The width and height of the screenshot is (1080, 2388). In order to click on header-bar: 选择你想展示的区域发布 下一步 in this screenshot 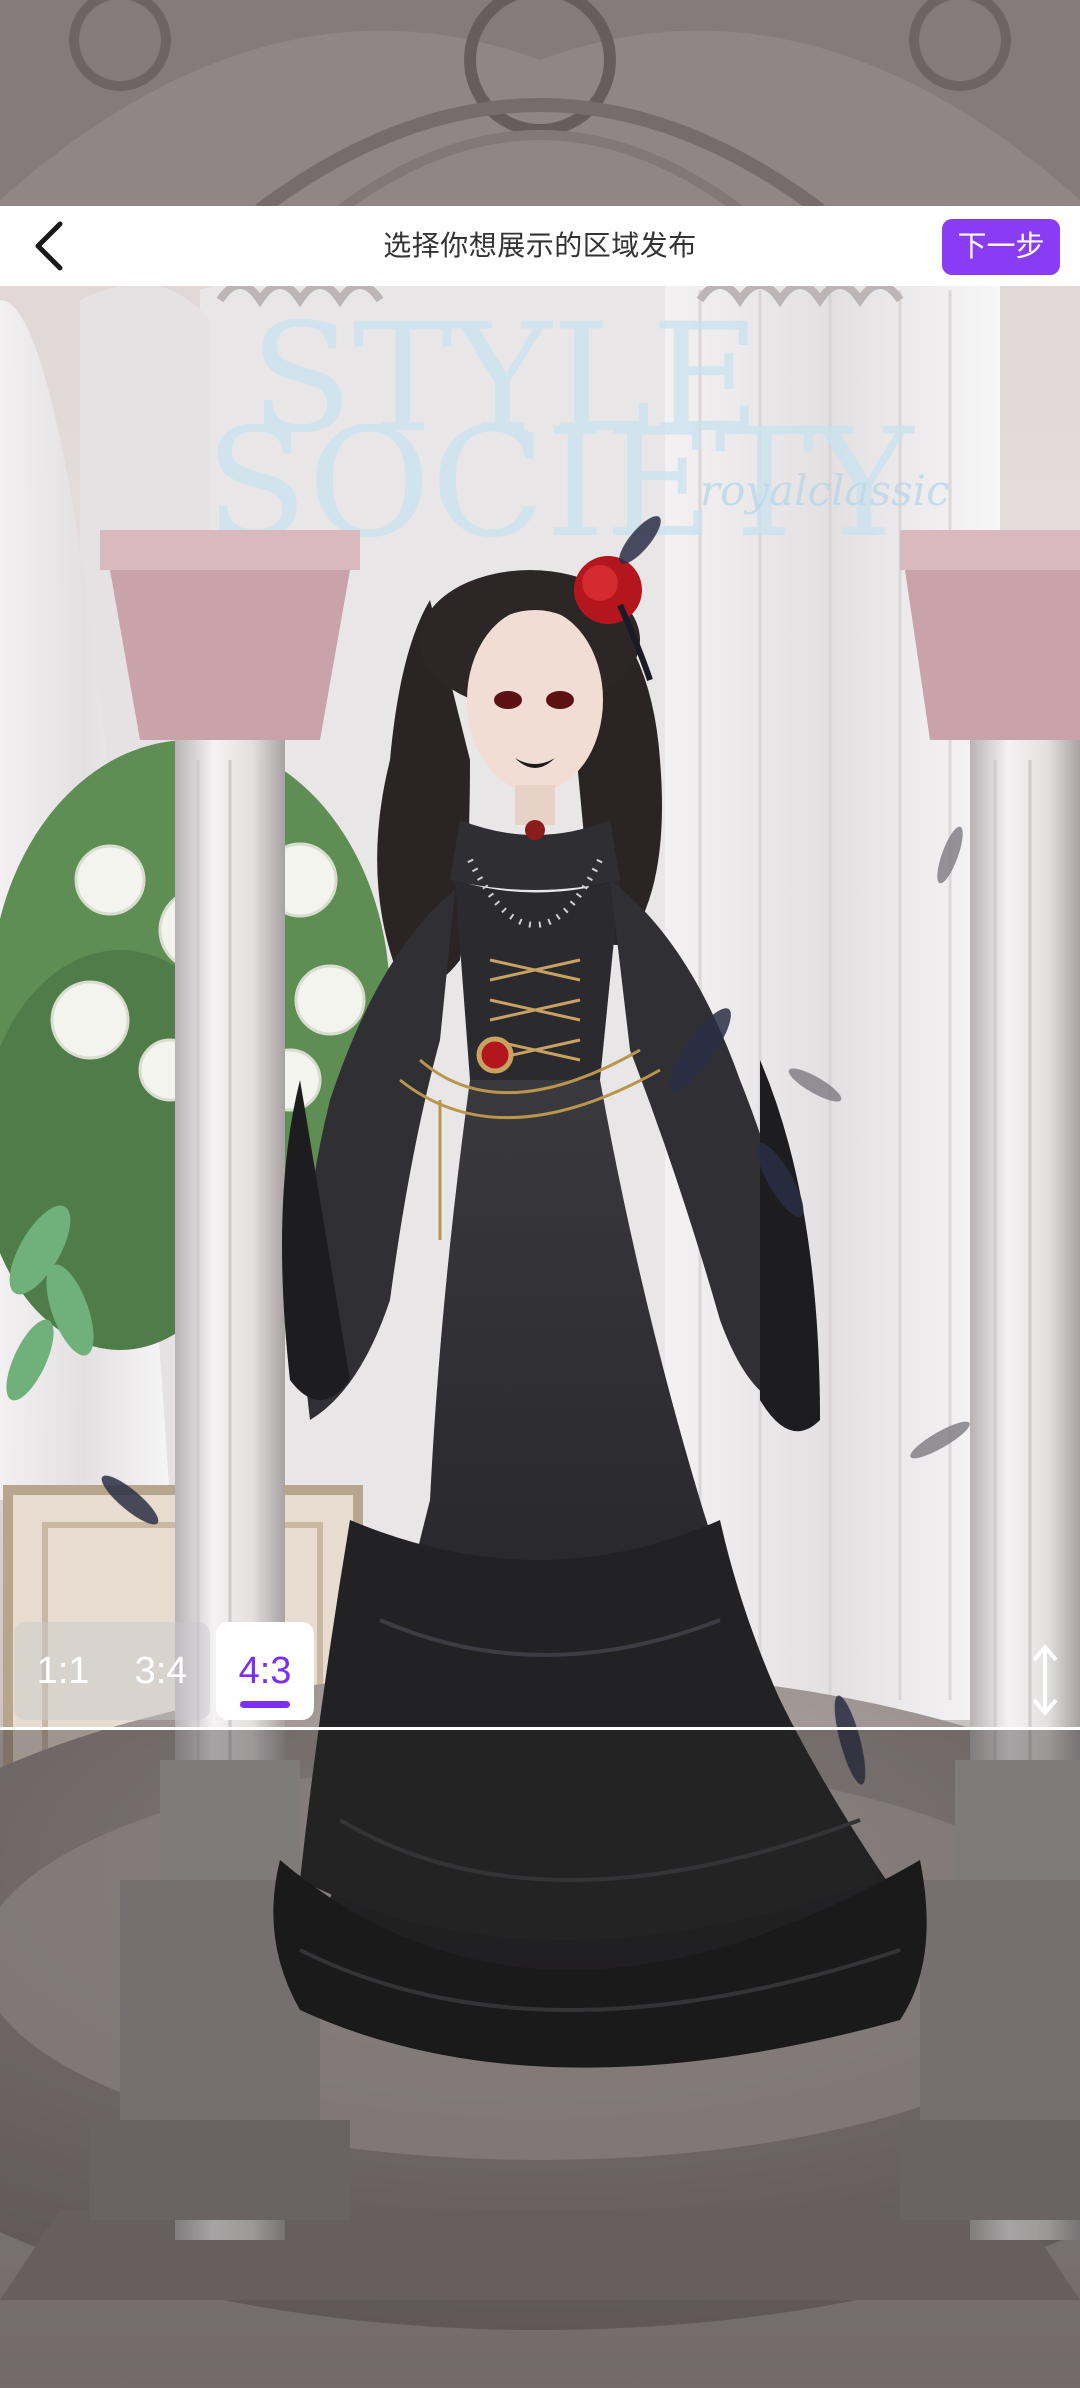, I will do `click(540, 246)`.